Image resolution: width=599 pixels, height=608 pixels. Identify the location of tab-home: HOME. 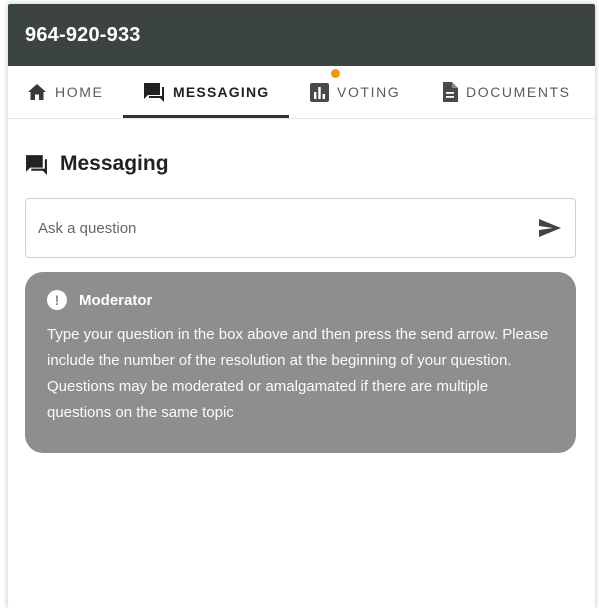
(65, 92).